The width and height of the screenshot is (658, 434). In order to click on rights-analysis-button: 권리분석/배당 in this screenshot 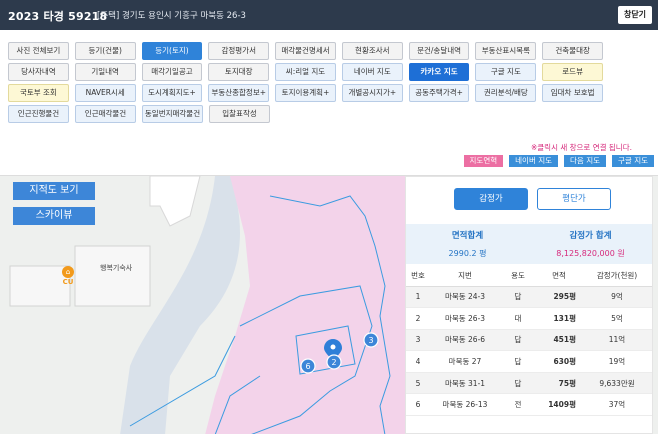, I will do `click(506, 93)`.